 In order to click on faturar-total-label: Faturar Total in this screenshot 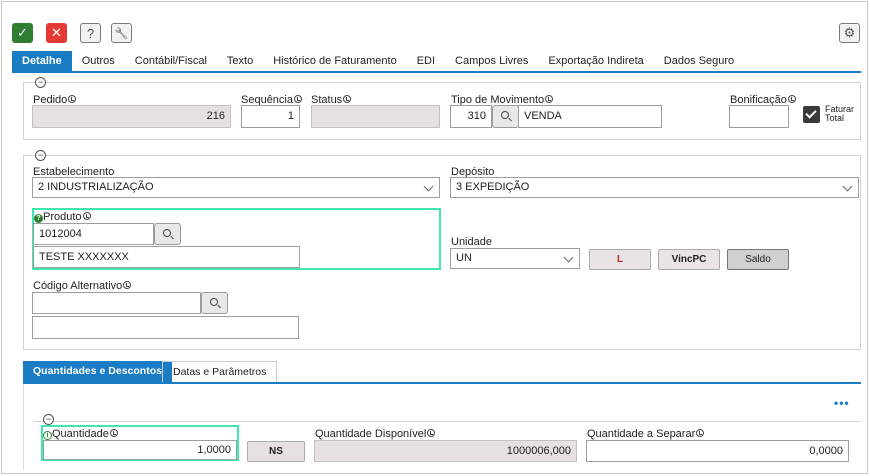, I will do `click(840, 113)`.